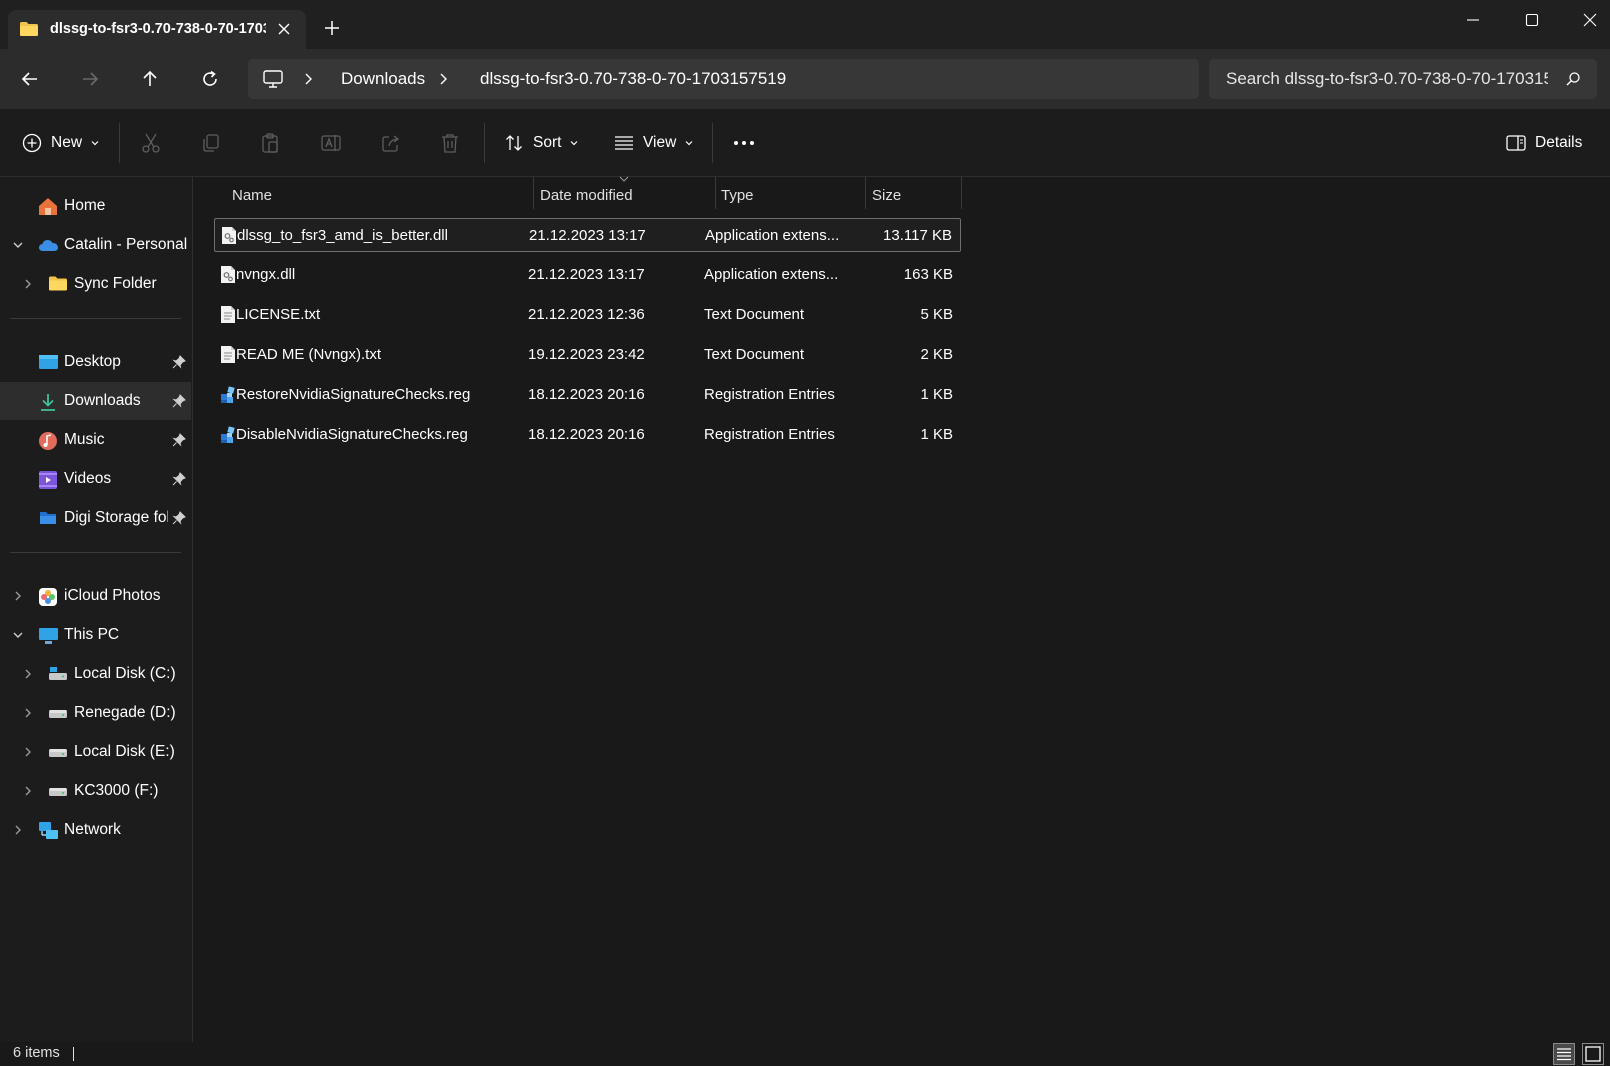 The height and width of the screenshot is (1066, 1610). I want to click on back-arrow-icon, so click(30, 79).